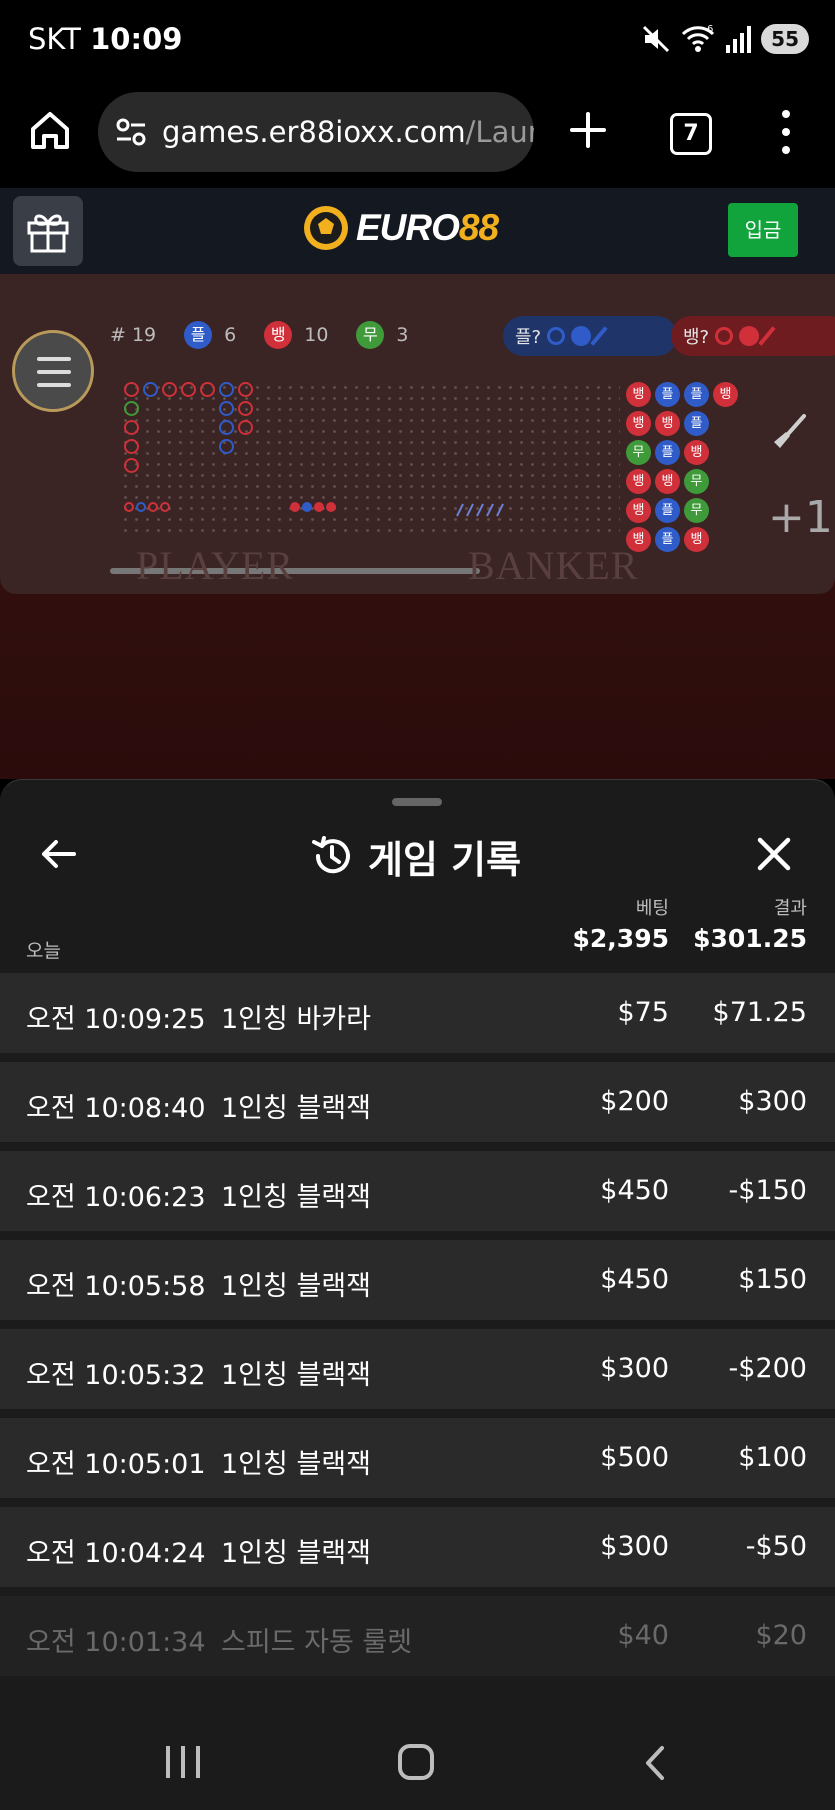  I want to click on row-result: $300, so click(772, 1101).